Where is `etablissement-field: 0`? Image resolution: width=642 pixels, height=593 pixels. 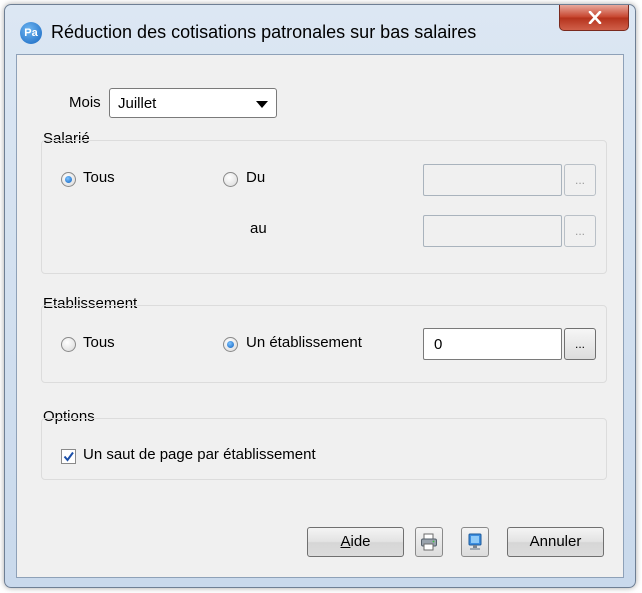 etablissement-field: 0 is located at coordinates (492, 344).